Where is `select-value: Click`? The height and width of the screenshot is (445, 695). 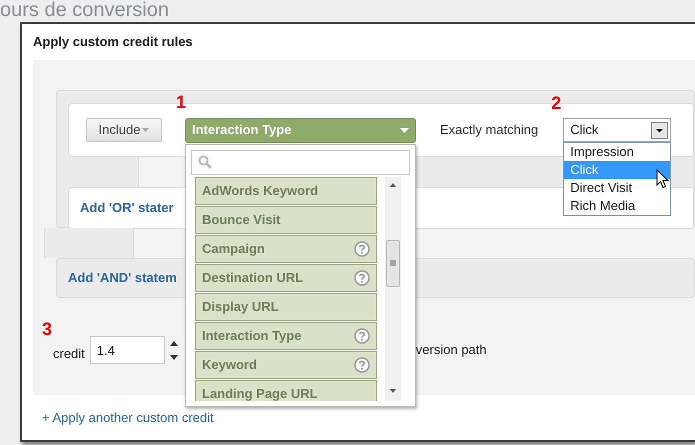
select-value: Click is located at coordinates (584, 130).